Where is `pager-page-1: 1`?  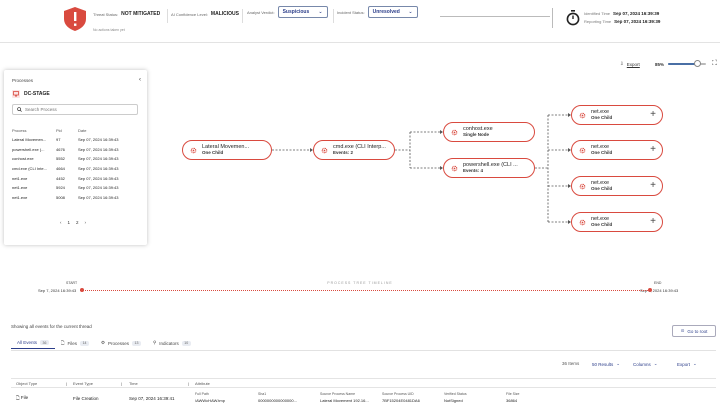
pager-page-1: 1 is located at coordinates (69, 222).